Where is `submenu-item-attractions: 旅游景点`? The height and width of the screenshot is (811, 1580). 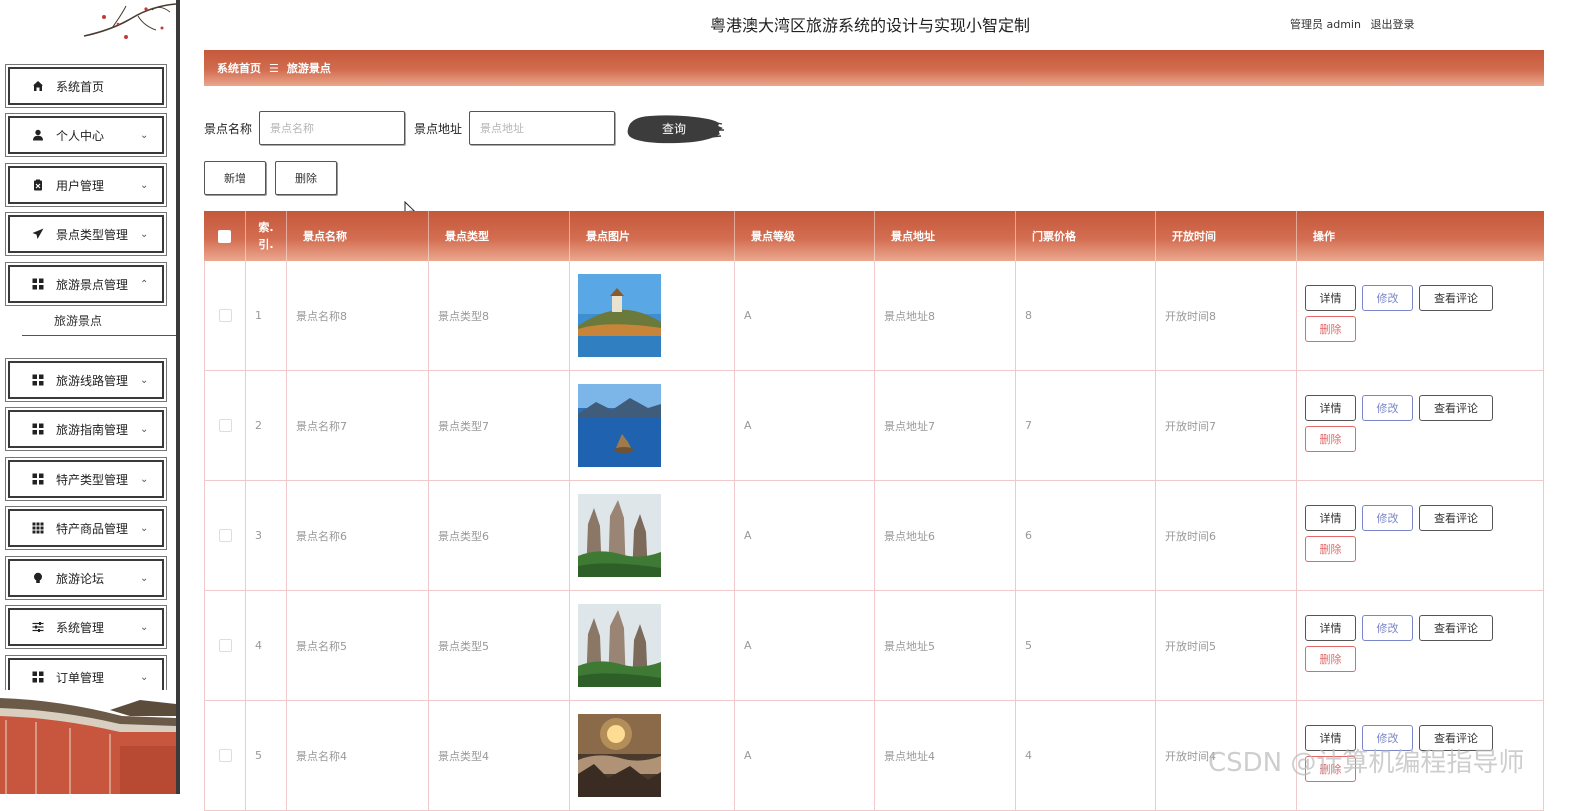
submenu-item-attractions: 旅游景点 is located at coordinates (99, 321).